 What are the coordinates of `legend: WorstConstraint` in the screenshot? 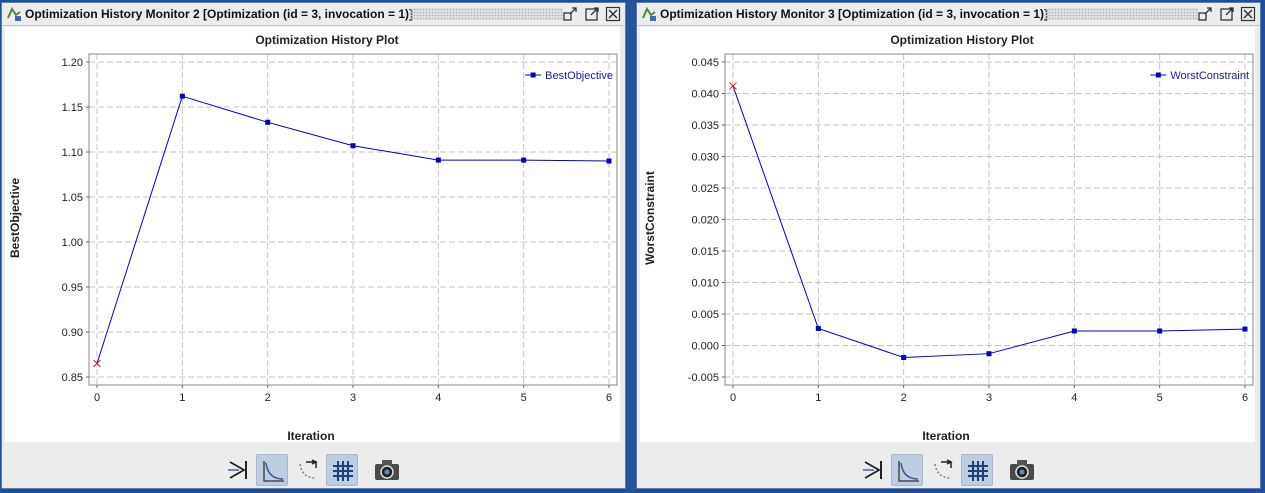 It's located at (1199, 76).